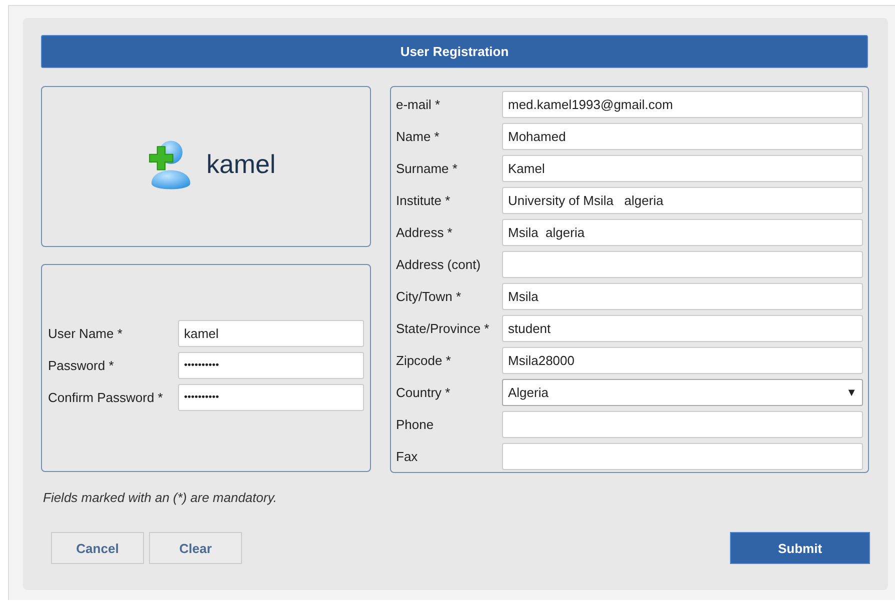  Describe the element at coordinates (425, 232) in the screenshot. I see `field-label: Address *` at that location.